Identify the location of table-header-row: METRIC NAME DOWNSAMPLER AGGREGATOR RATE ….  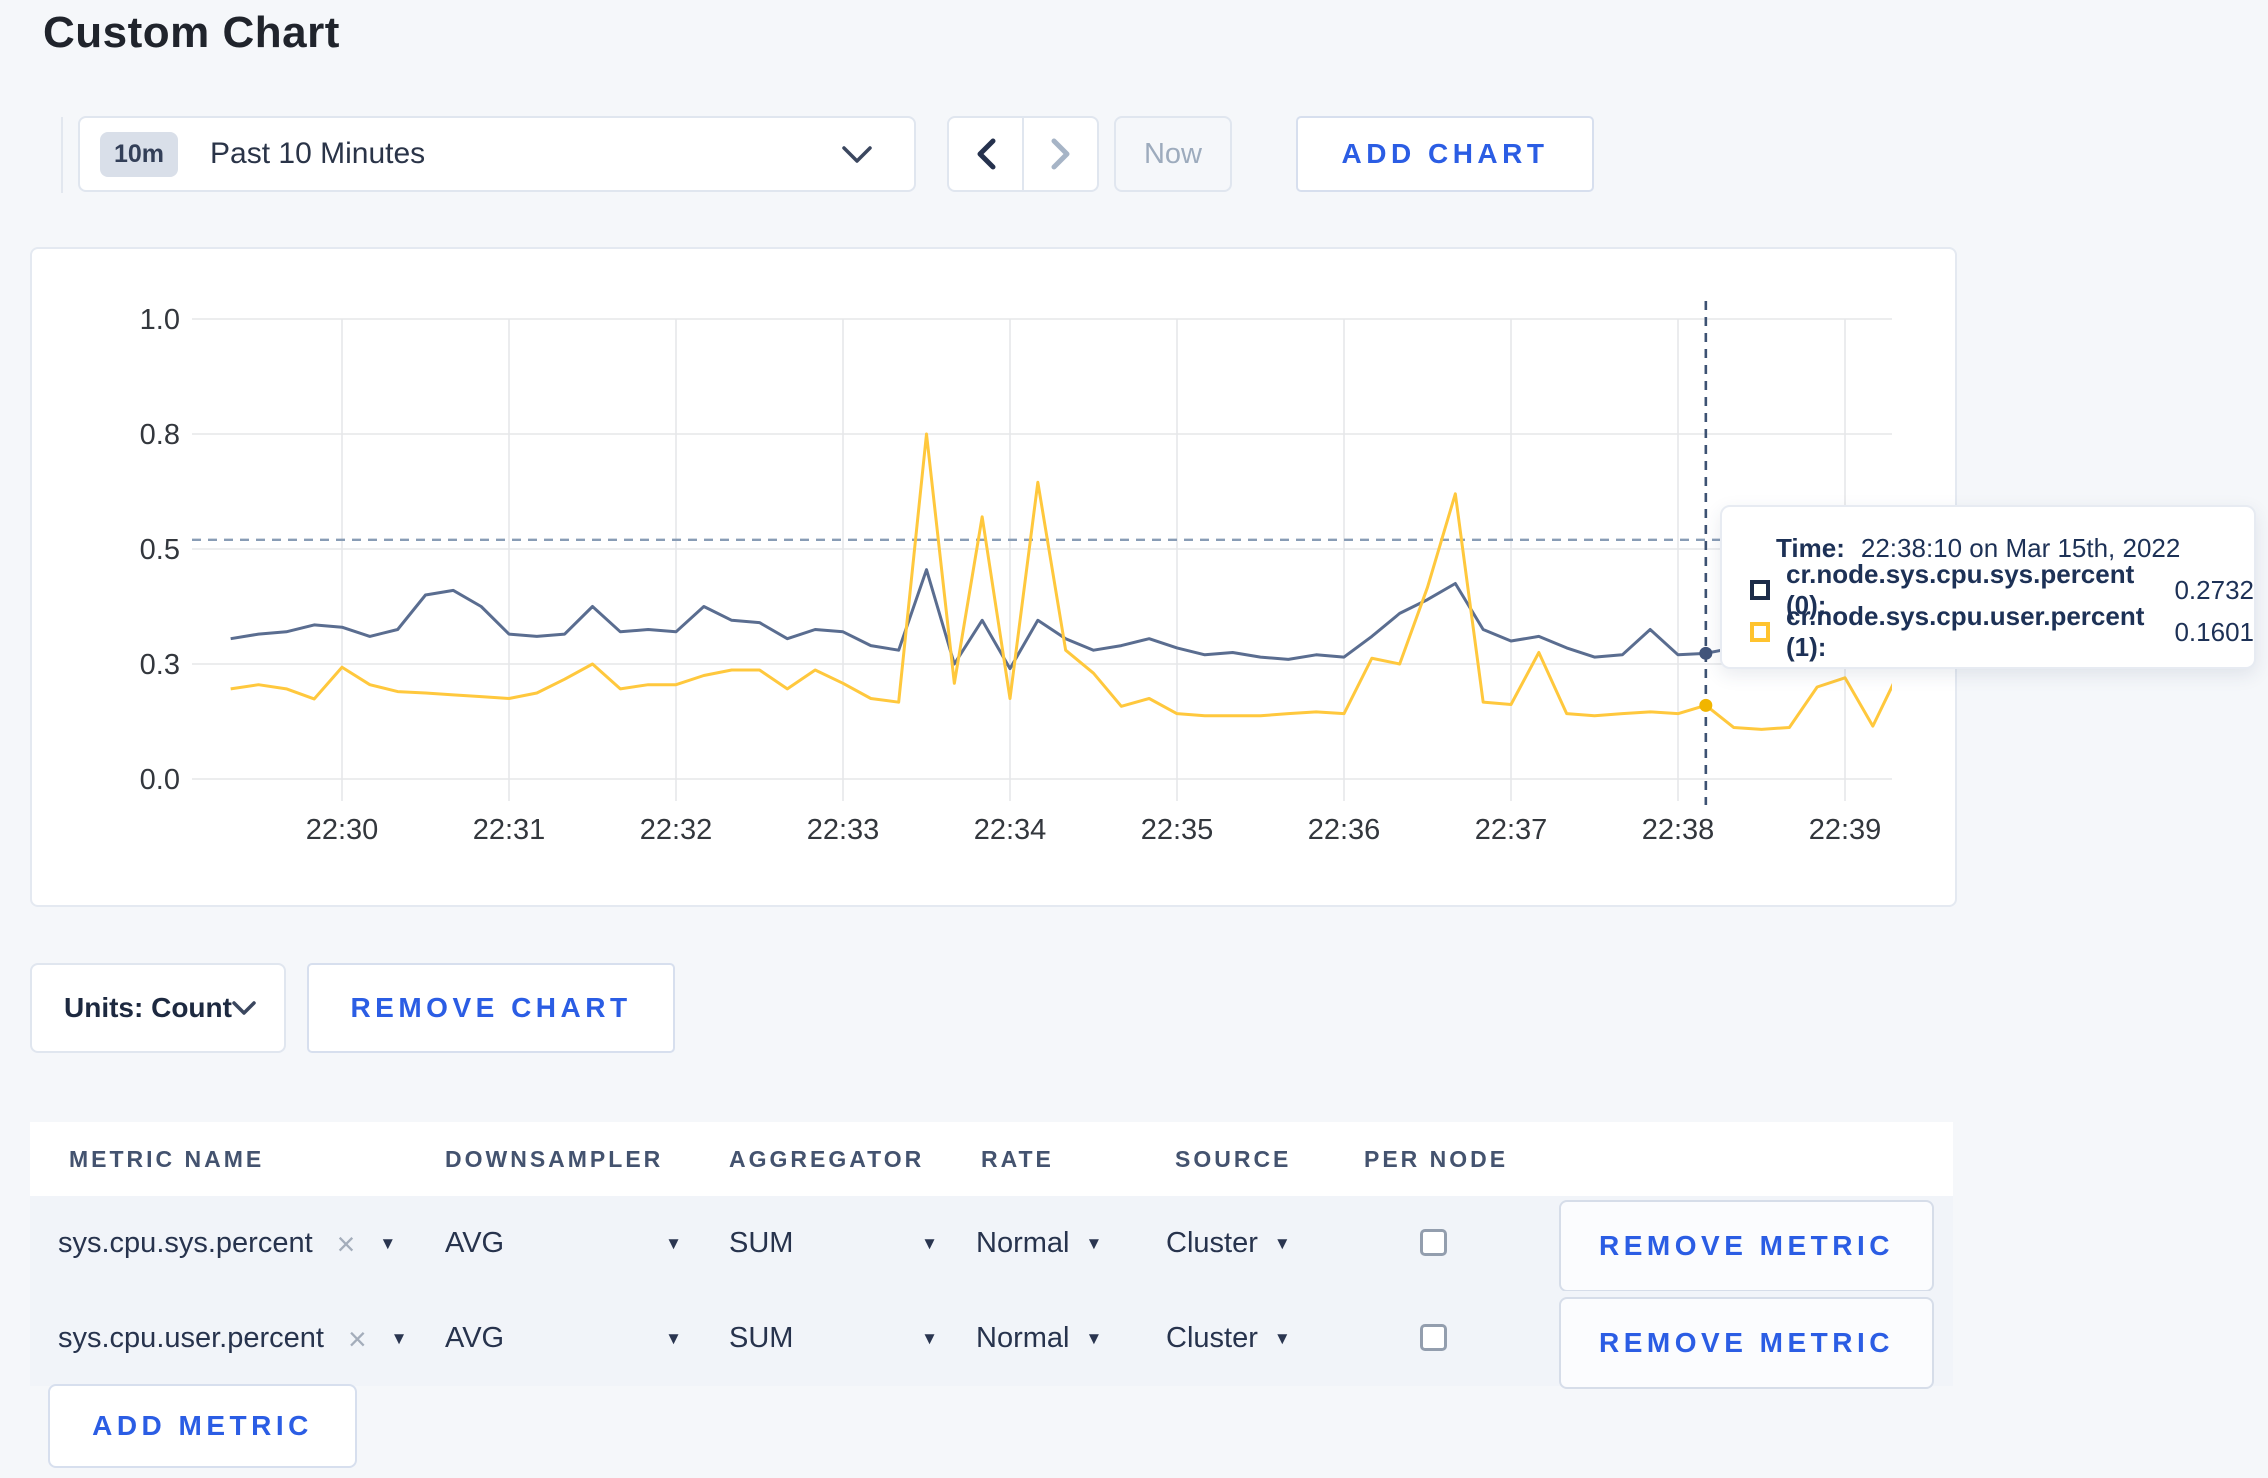
(991, 1159).